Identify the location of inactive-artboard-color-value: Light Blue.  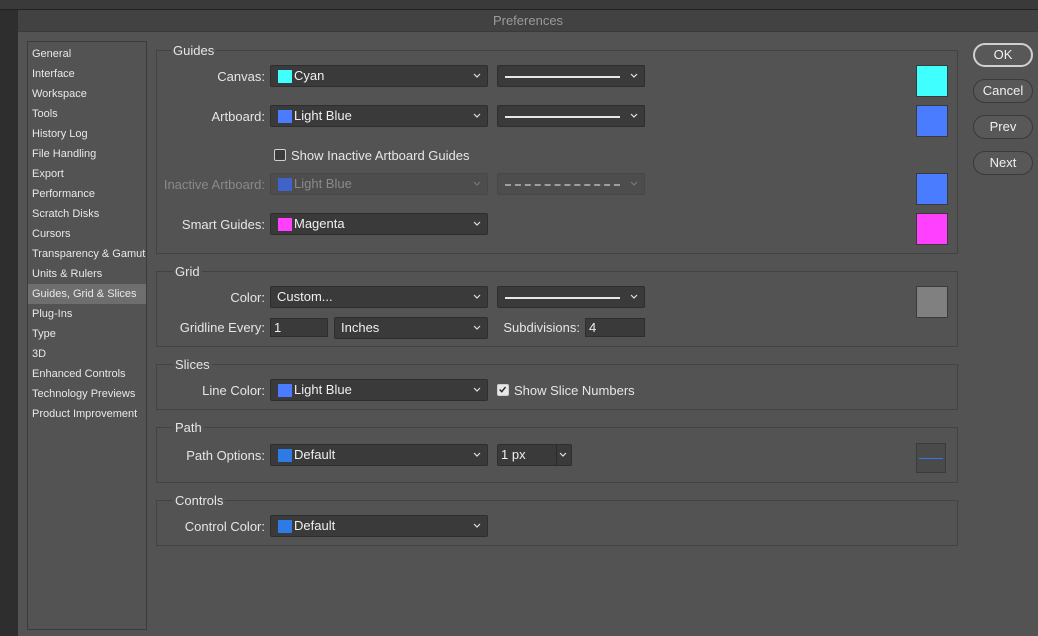
(323, 183).